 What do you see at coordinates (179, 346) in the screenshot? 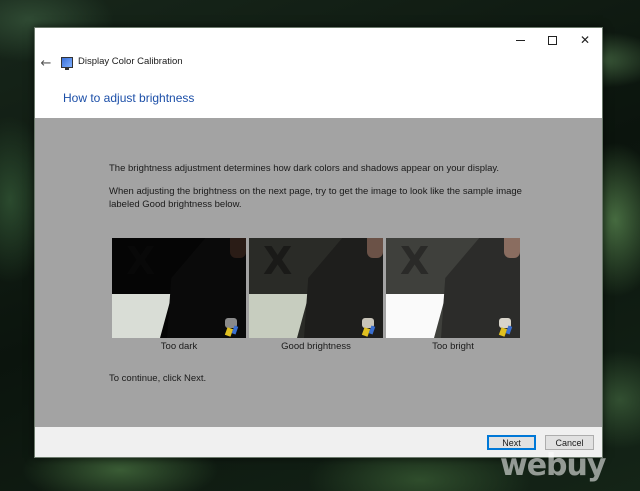
I see `caption-too-dark: Too dark` at bounding box center [179, 346].